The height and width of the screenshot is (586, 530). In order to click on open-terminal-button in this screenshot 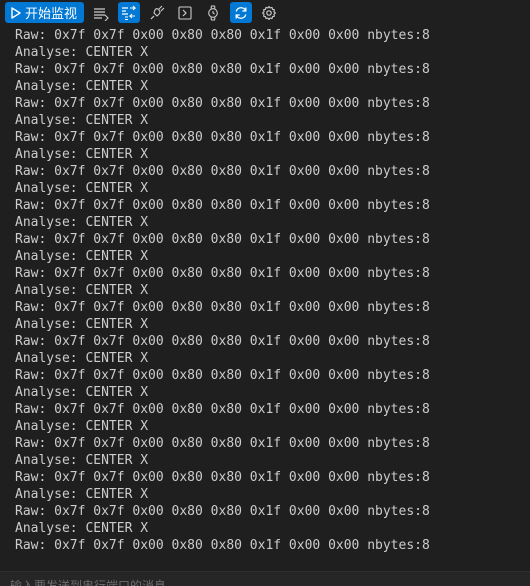, I will do `click(185, 12)`.